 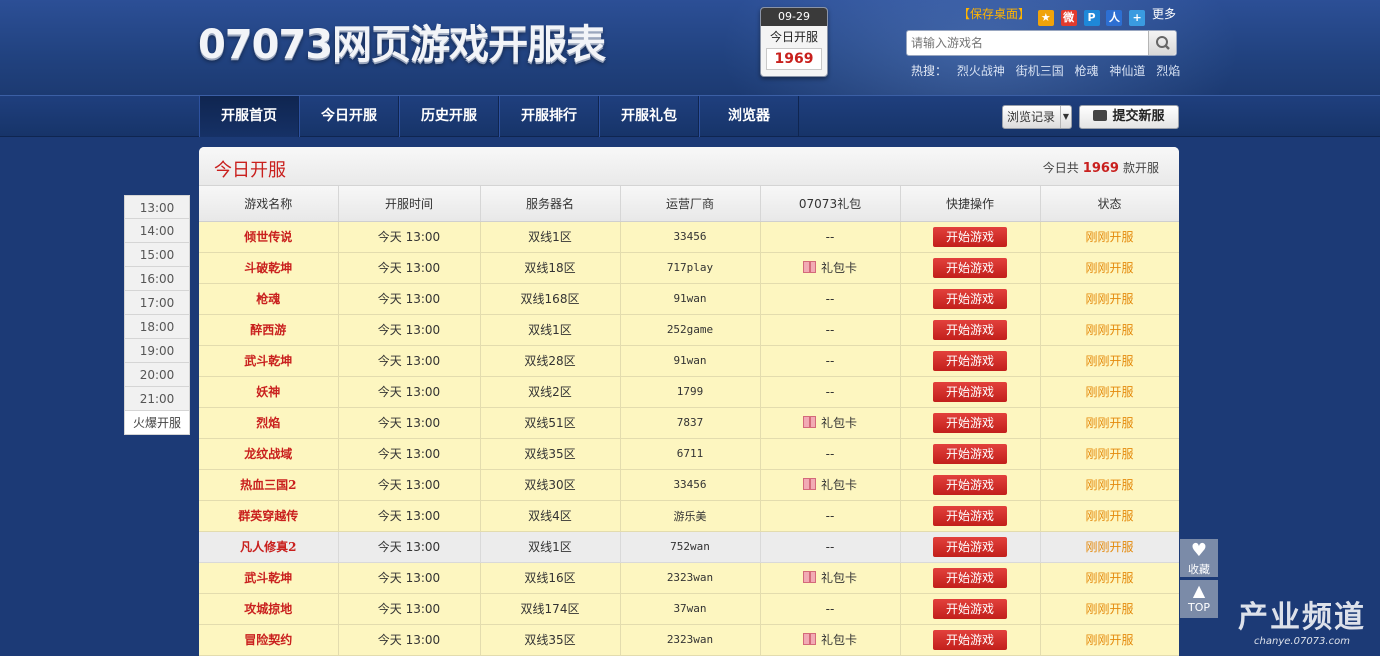 What do you see at coordinates (269, 485) in the screenshot?
I see `game-name-link: 热血三国2` at bounding box center [269, 485].